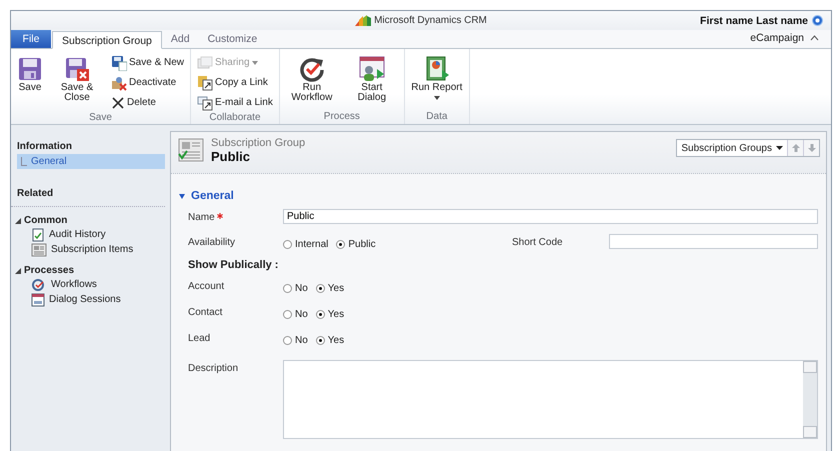  What do you see at coordinates (118, 103) in the screenshot?
I see `delete-icon` at bounding box center [118, 103].